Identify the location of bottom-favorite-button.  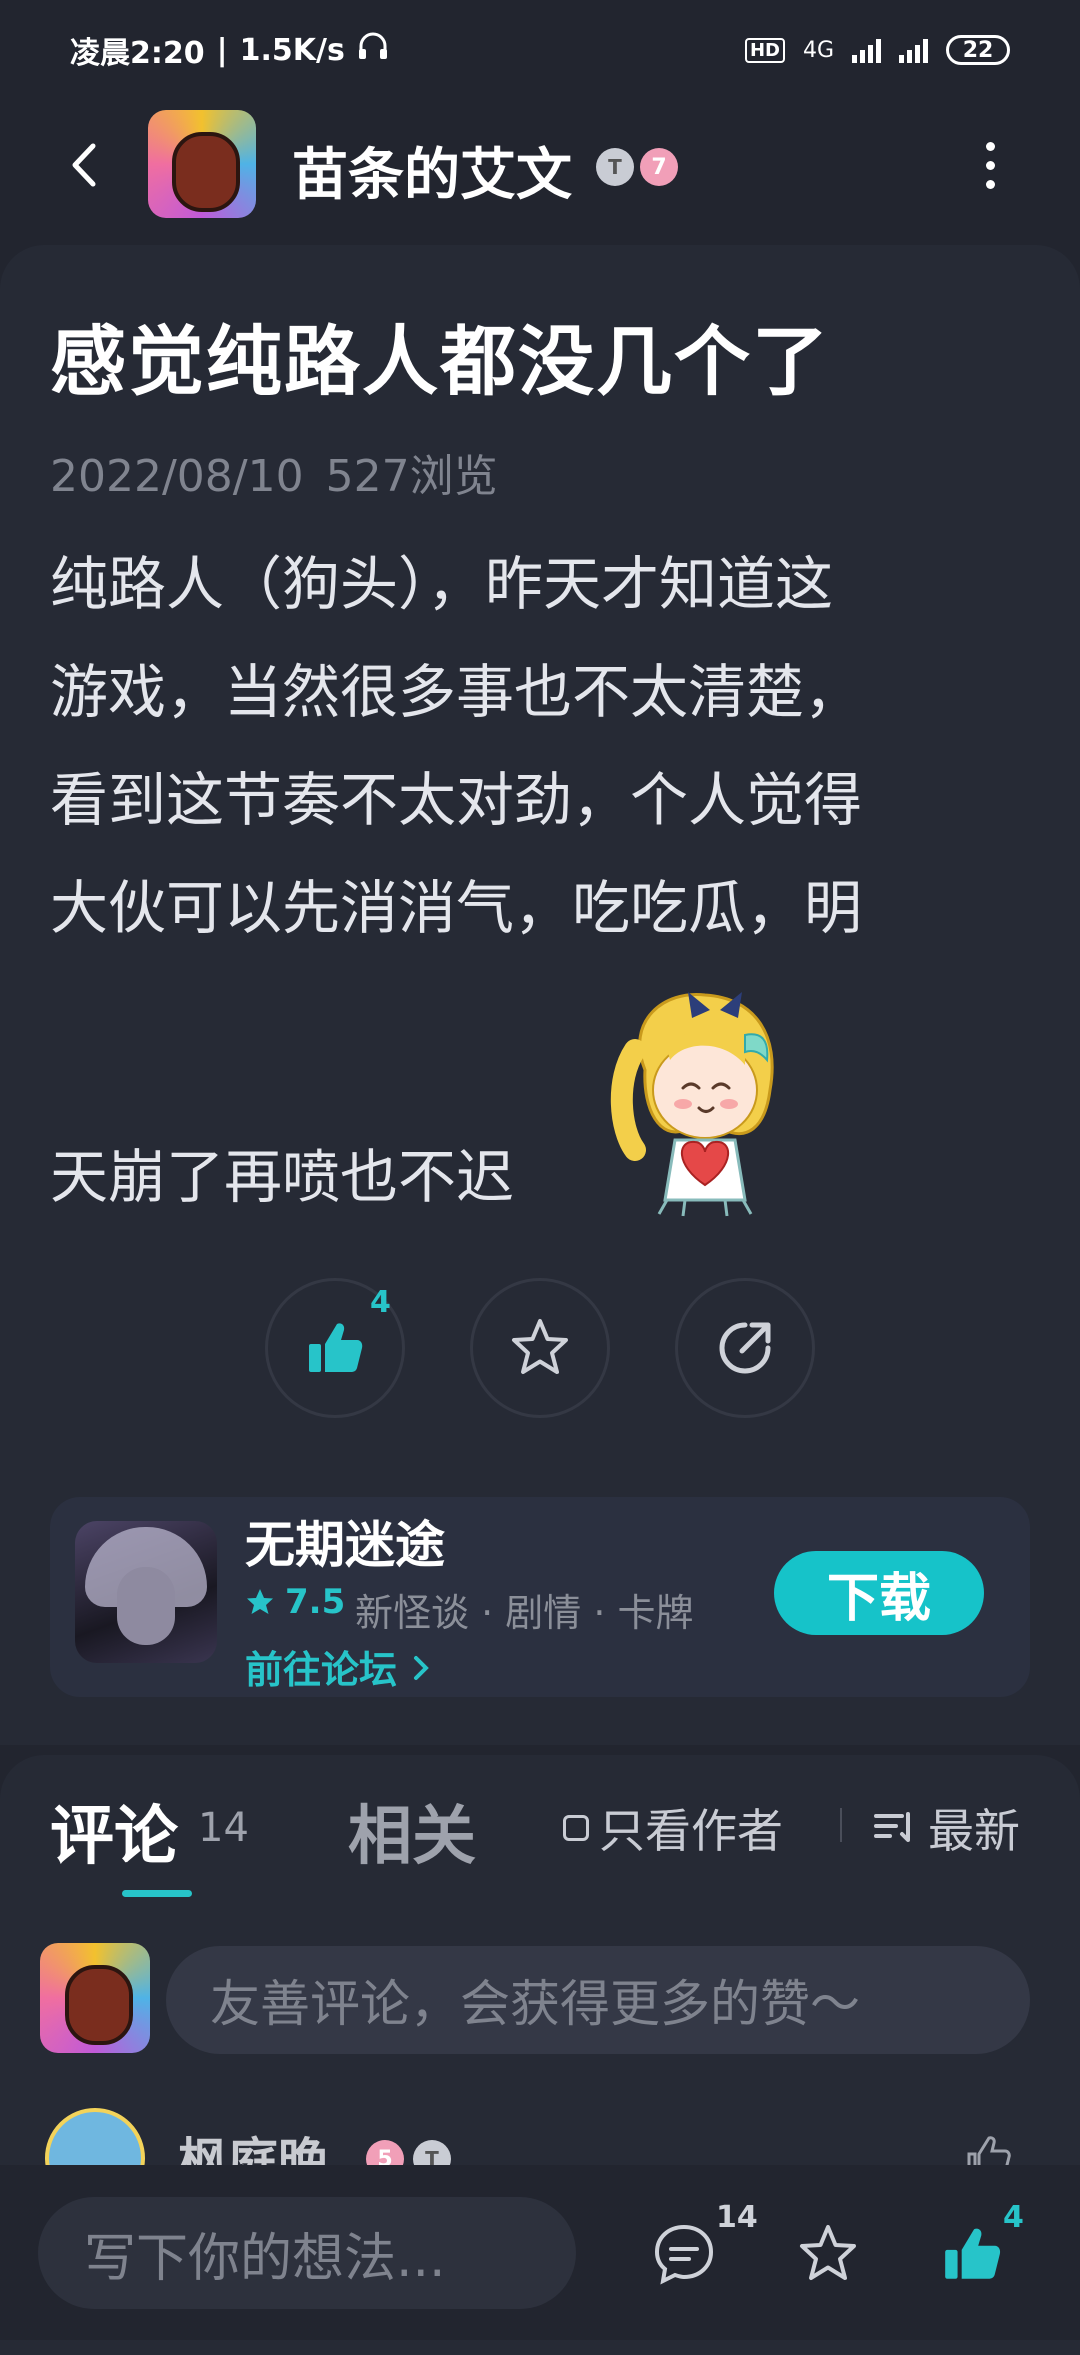
(828, 2254).